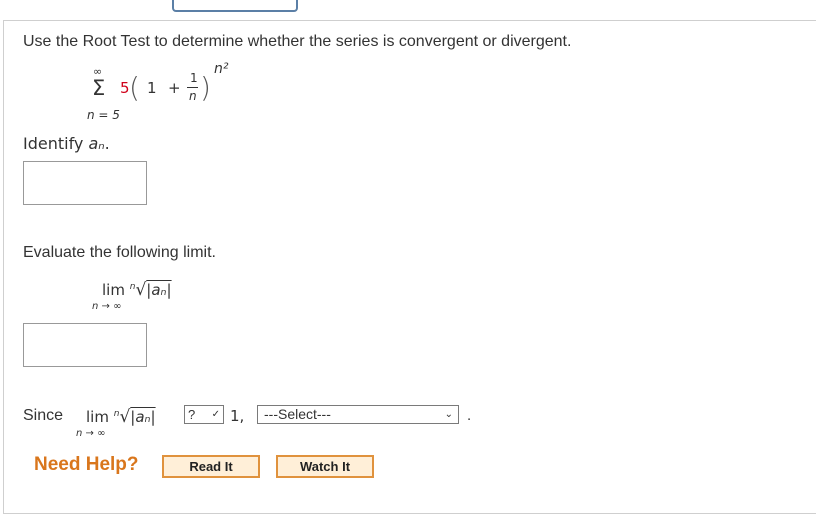  I want to click on need-help-label: Need Help?, so click(86, 464).